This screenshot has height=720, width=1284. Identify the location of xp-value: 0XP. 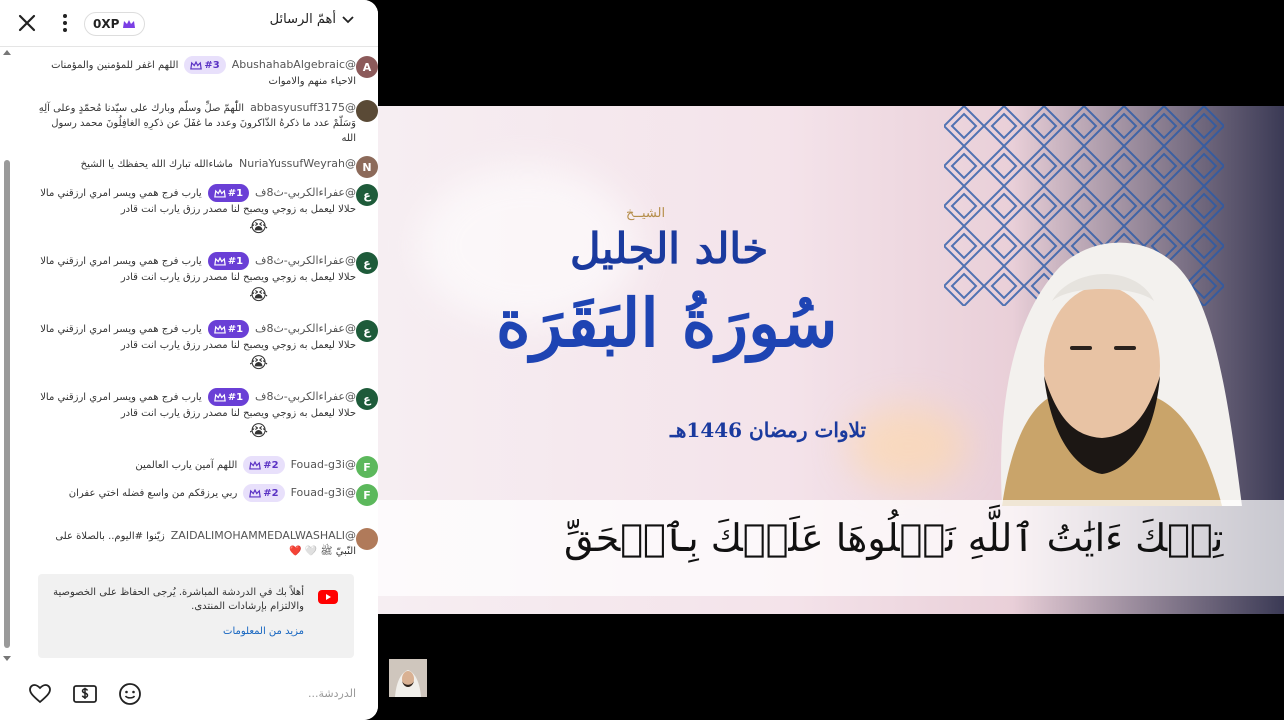
(106, 24).